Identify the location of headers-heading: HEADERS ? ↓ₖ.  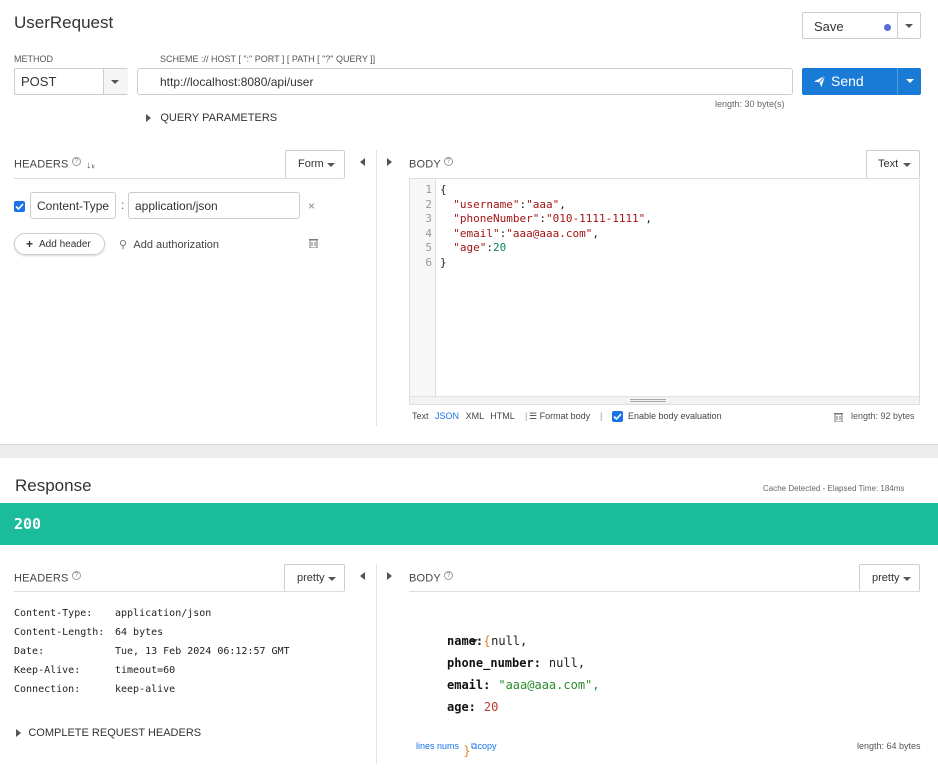
(55, 164).